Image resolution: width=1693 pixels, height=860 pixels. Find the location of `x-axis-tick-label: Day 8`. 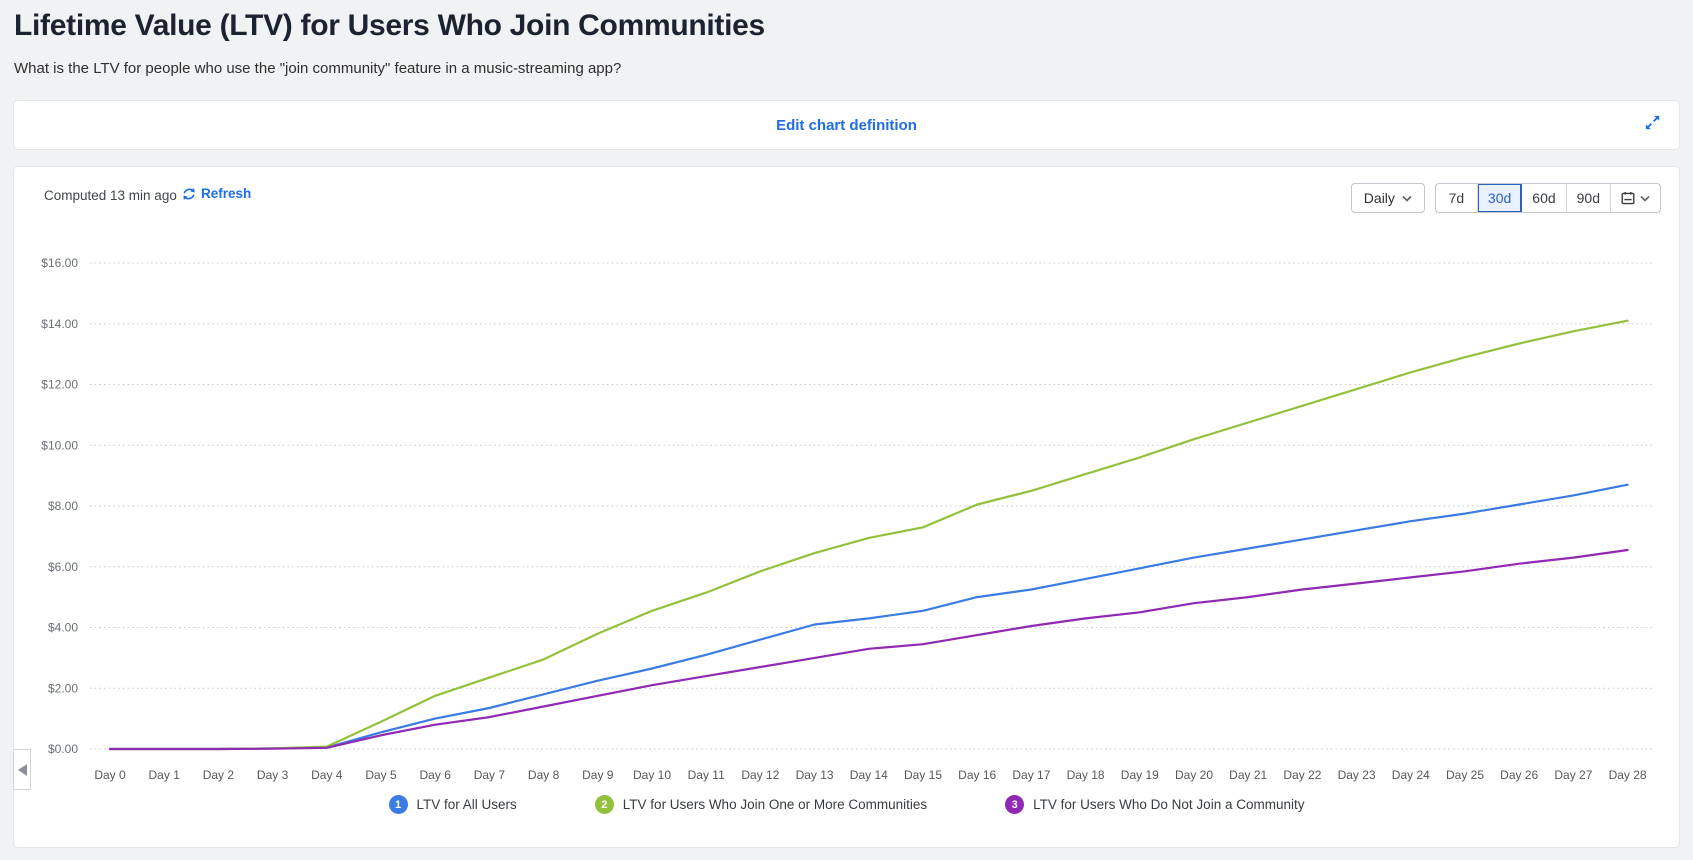

x-axis-tick-label: Day 8 is located at coordinates (544, 775).